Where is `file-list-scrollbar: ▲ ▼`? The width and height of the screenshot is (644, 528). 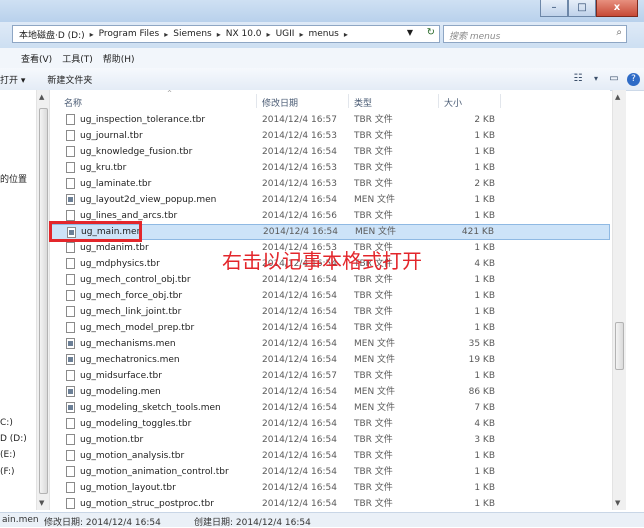
file-list-scrollbar: ▲ ▼ is located at coordinates (619, 300).